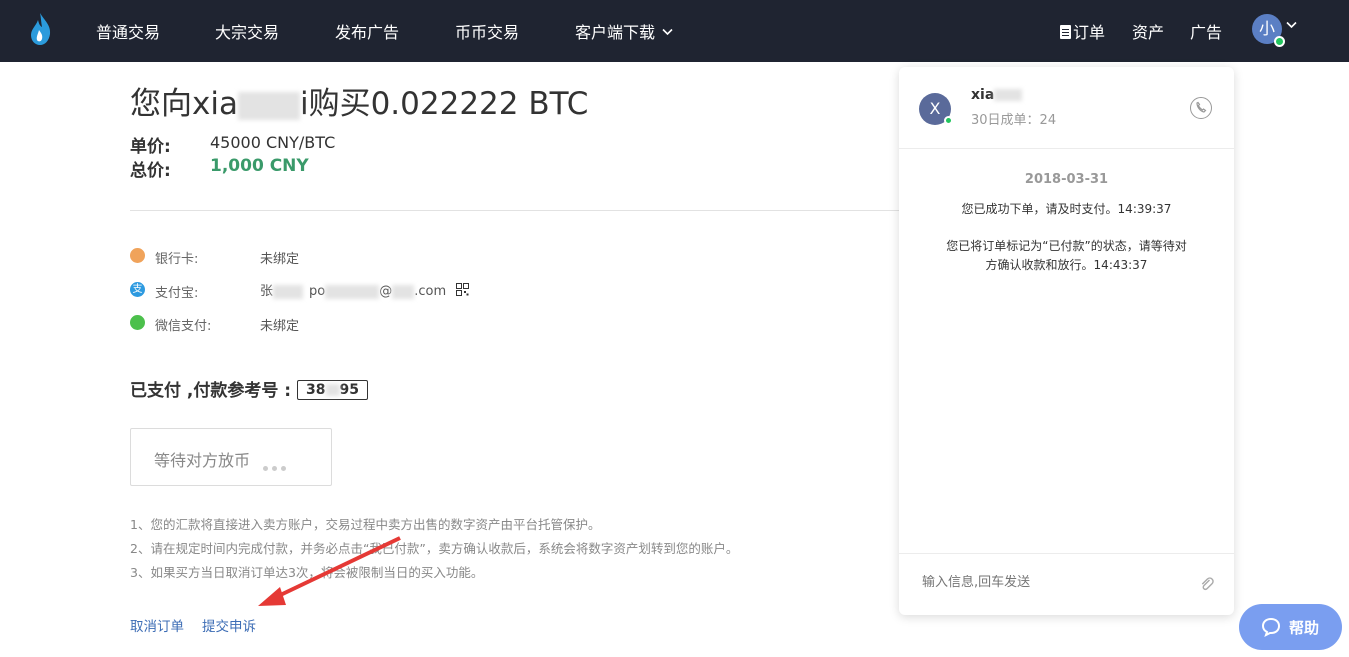 Image resolution: width=1349 pixels, height=657 pixels. What do you see at coordinates (1148, 31) in the screenshot?
I see `nav-assets: 资产` at bounding box center [1148, 31].